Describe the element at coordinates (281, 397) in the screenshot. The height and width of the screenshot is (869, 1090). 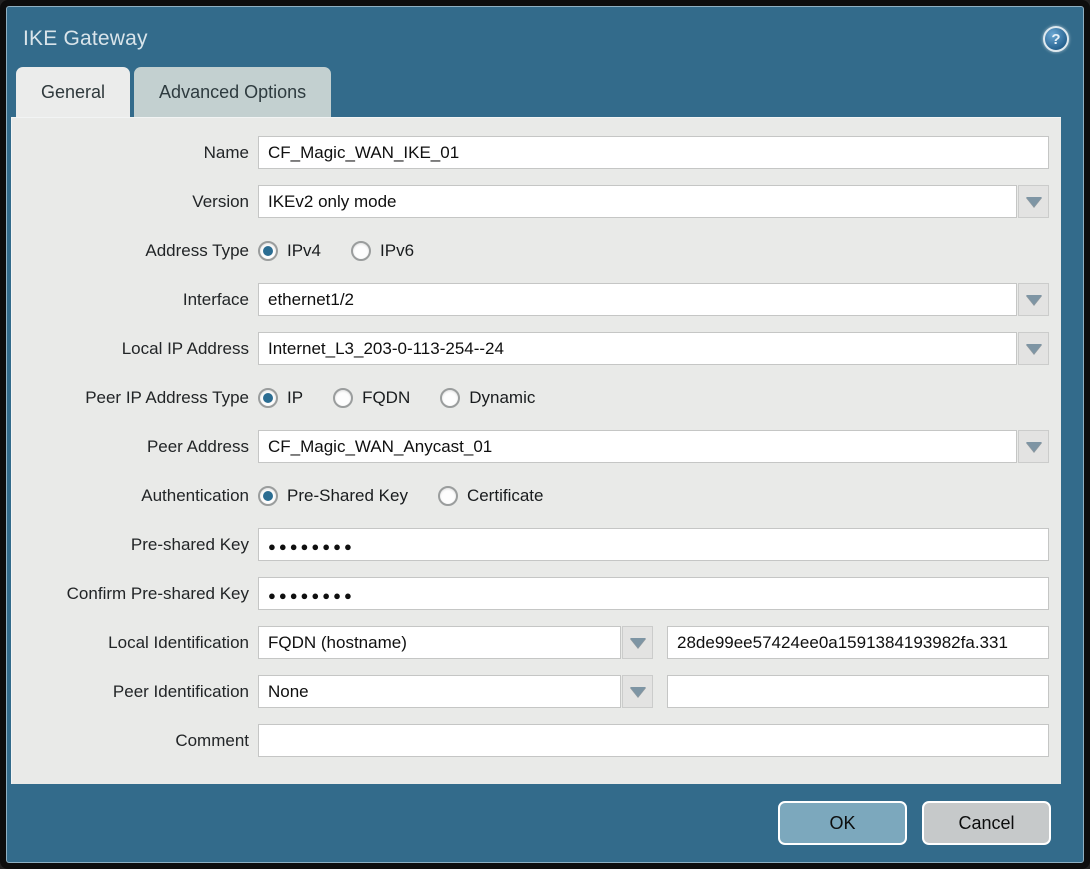
I see `radio-peer-ip: IP` at that location.